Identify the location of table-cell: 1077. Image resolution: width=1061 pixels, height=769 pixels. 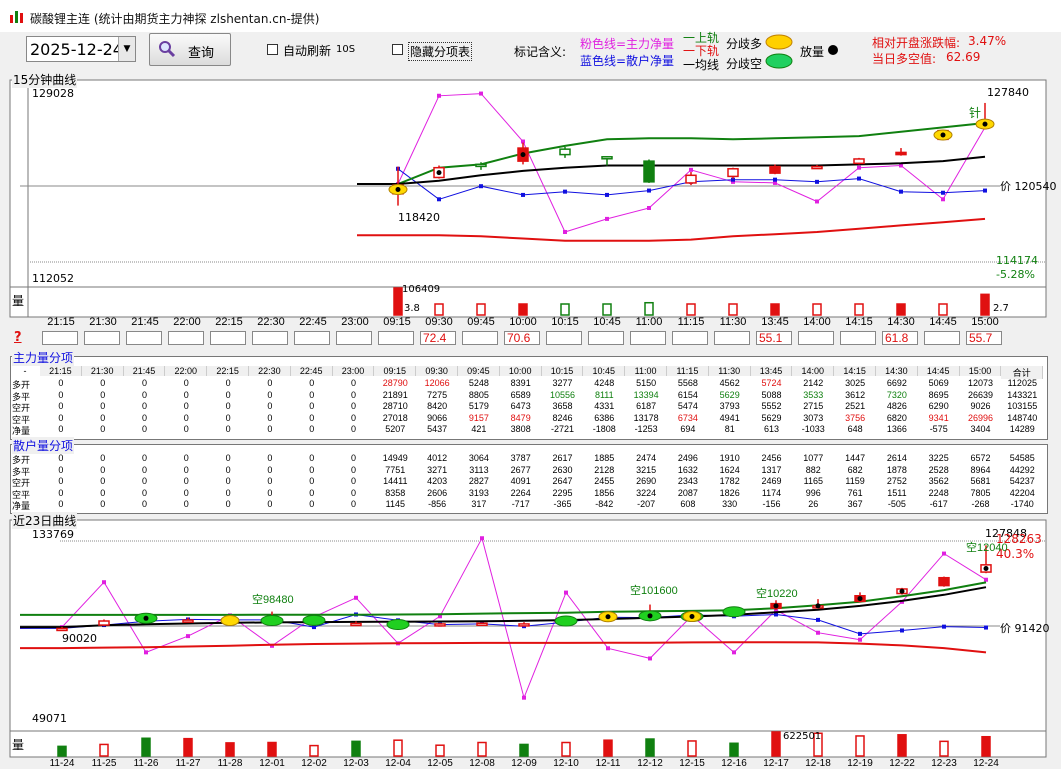
(813, 458).